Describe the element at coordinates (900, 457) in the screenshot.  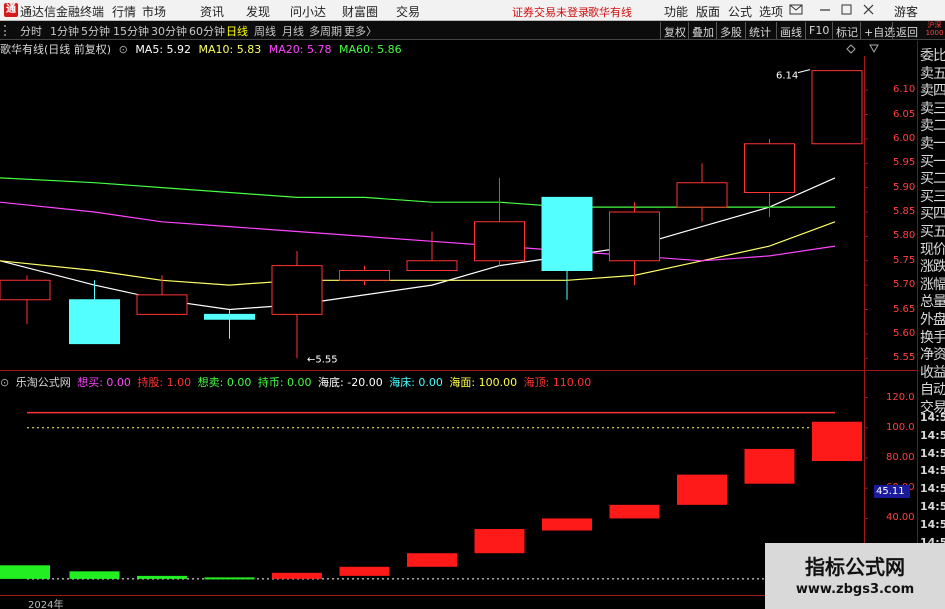
I see `indicator-tick-label: 80.00` at that location.